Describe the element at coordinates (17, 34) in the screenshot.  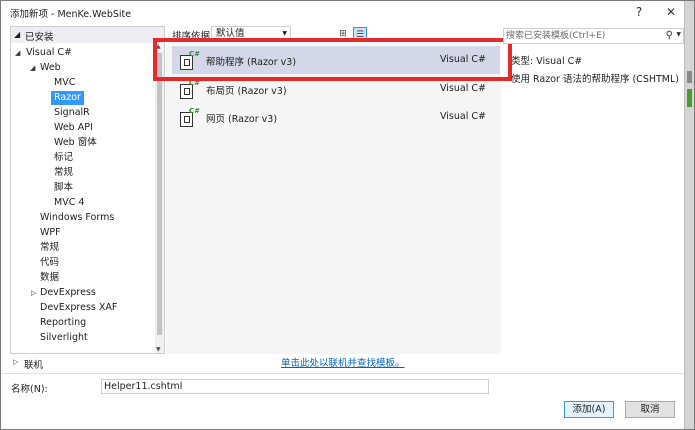
I see `collapse-arrow-icon: ◢` at that location.